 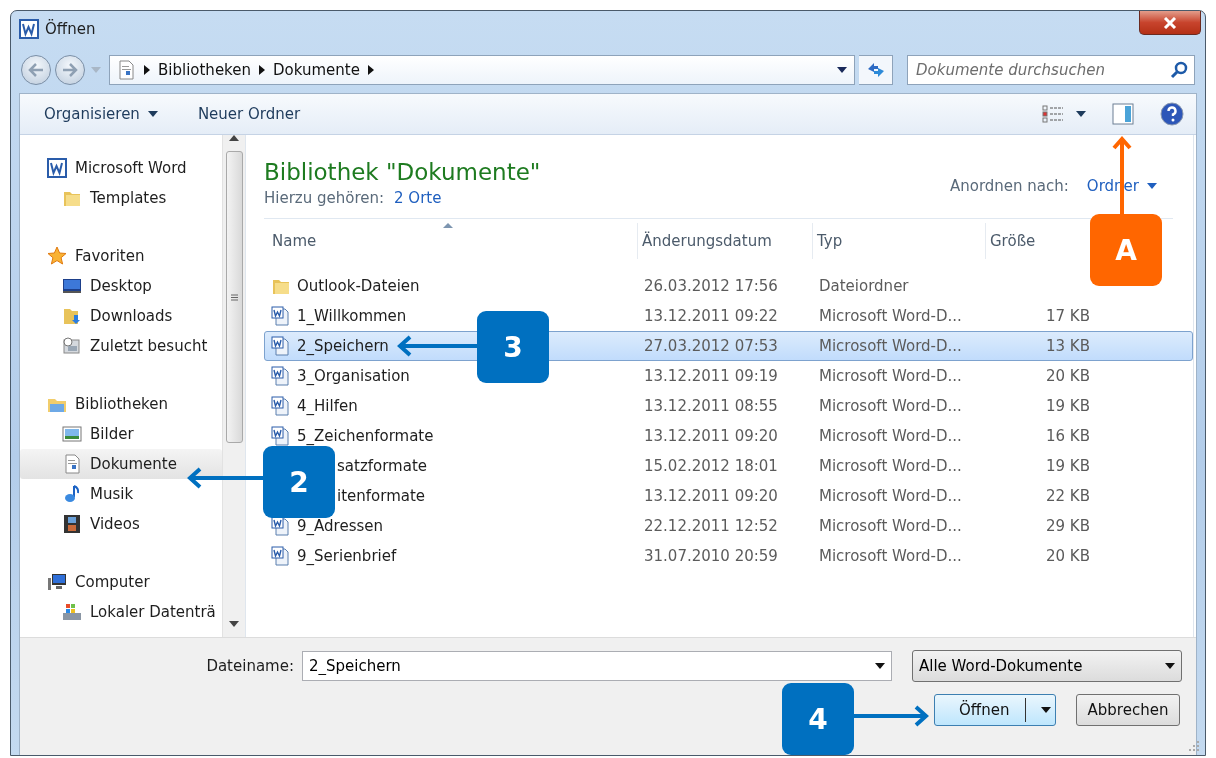 What do you see at coordinates (1194, 746) in the screenshot?
I see `resize-grip-icon` at bounding box center [1194, 746].